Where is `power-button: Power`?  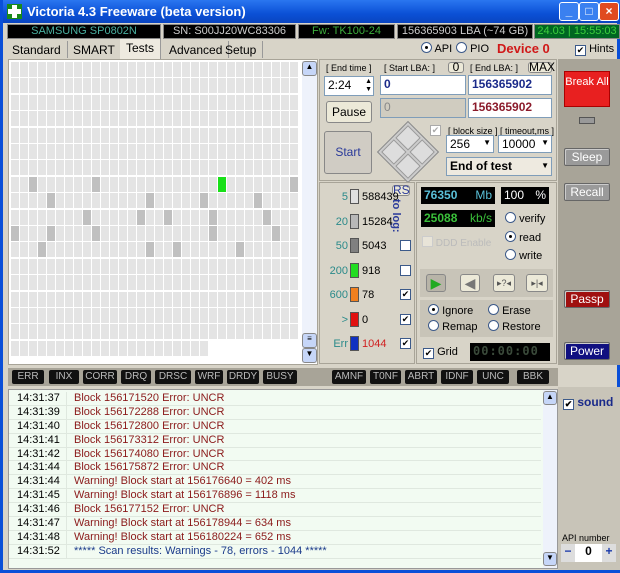 power-button: Power is located at coordinates (587, 351).